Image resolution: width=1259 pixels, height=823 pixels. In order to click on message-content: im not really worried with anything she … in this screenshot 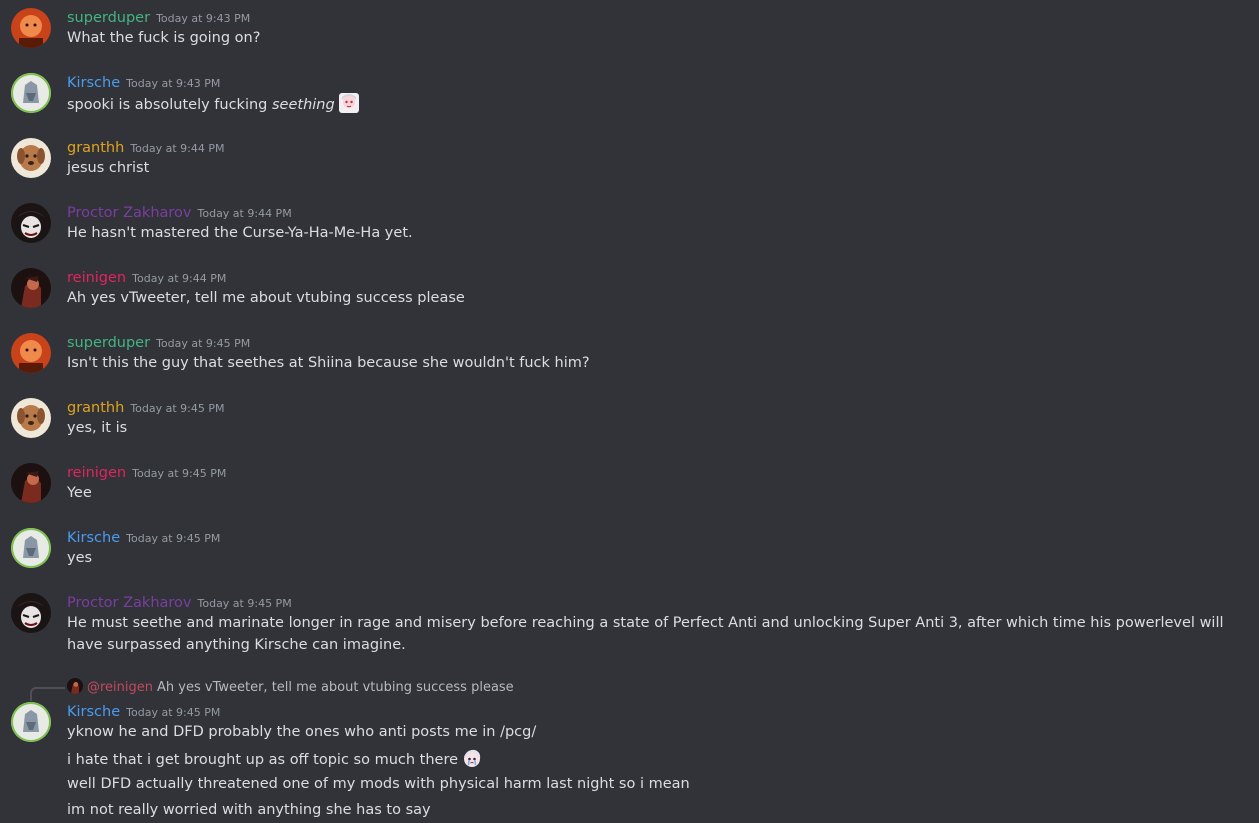, I will do `click(249, 810)`.